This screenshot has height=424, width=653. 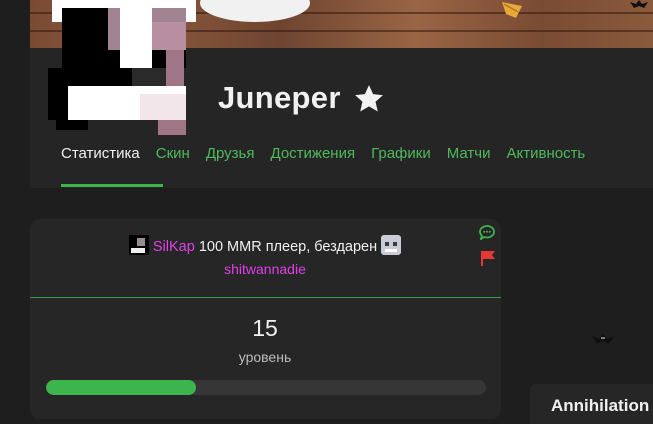 I want to click on tab-activity: Активность, so click(x=545, y=153).